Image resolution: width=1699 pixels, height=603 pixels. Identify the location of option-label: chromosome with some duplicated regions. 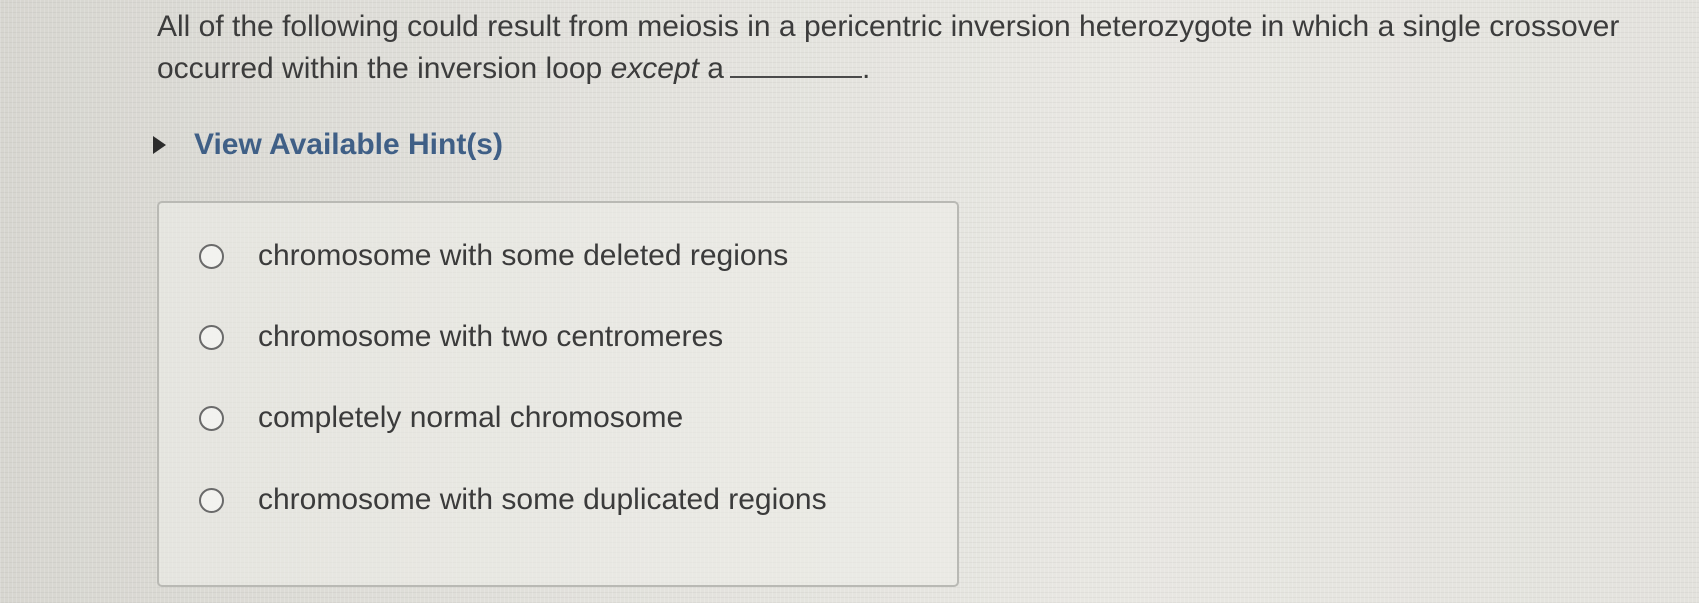
(542, 499).